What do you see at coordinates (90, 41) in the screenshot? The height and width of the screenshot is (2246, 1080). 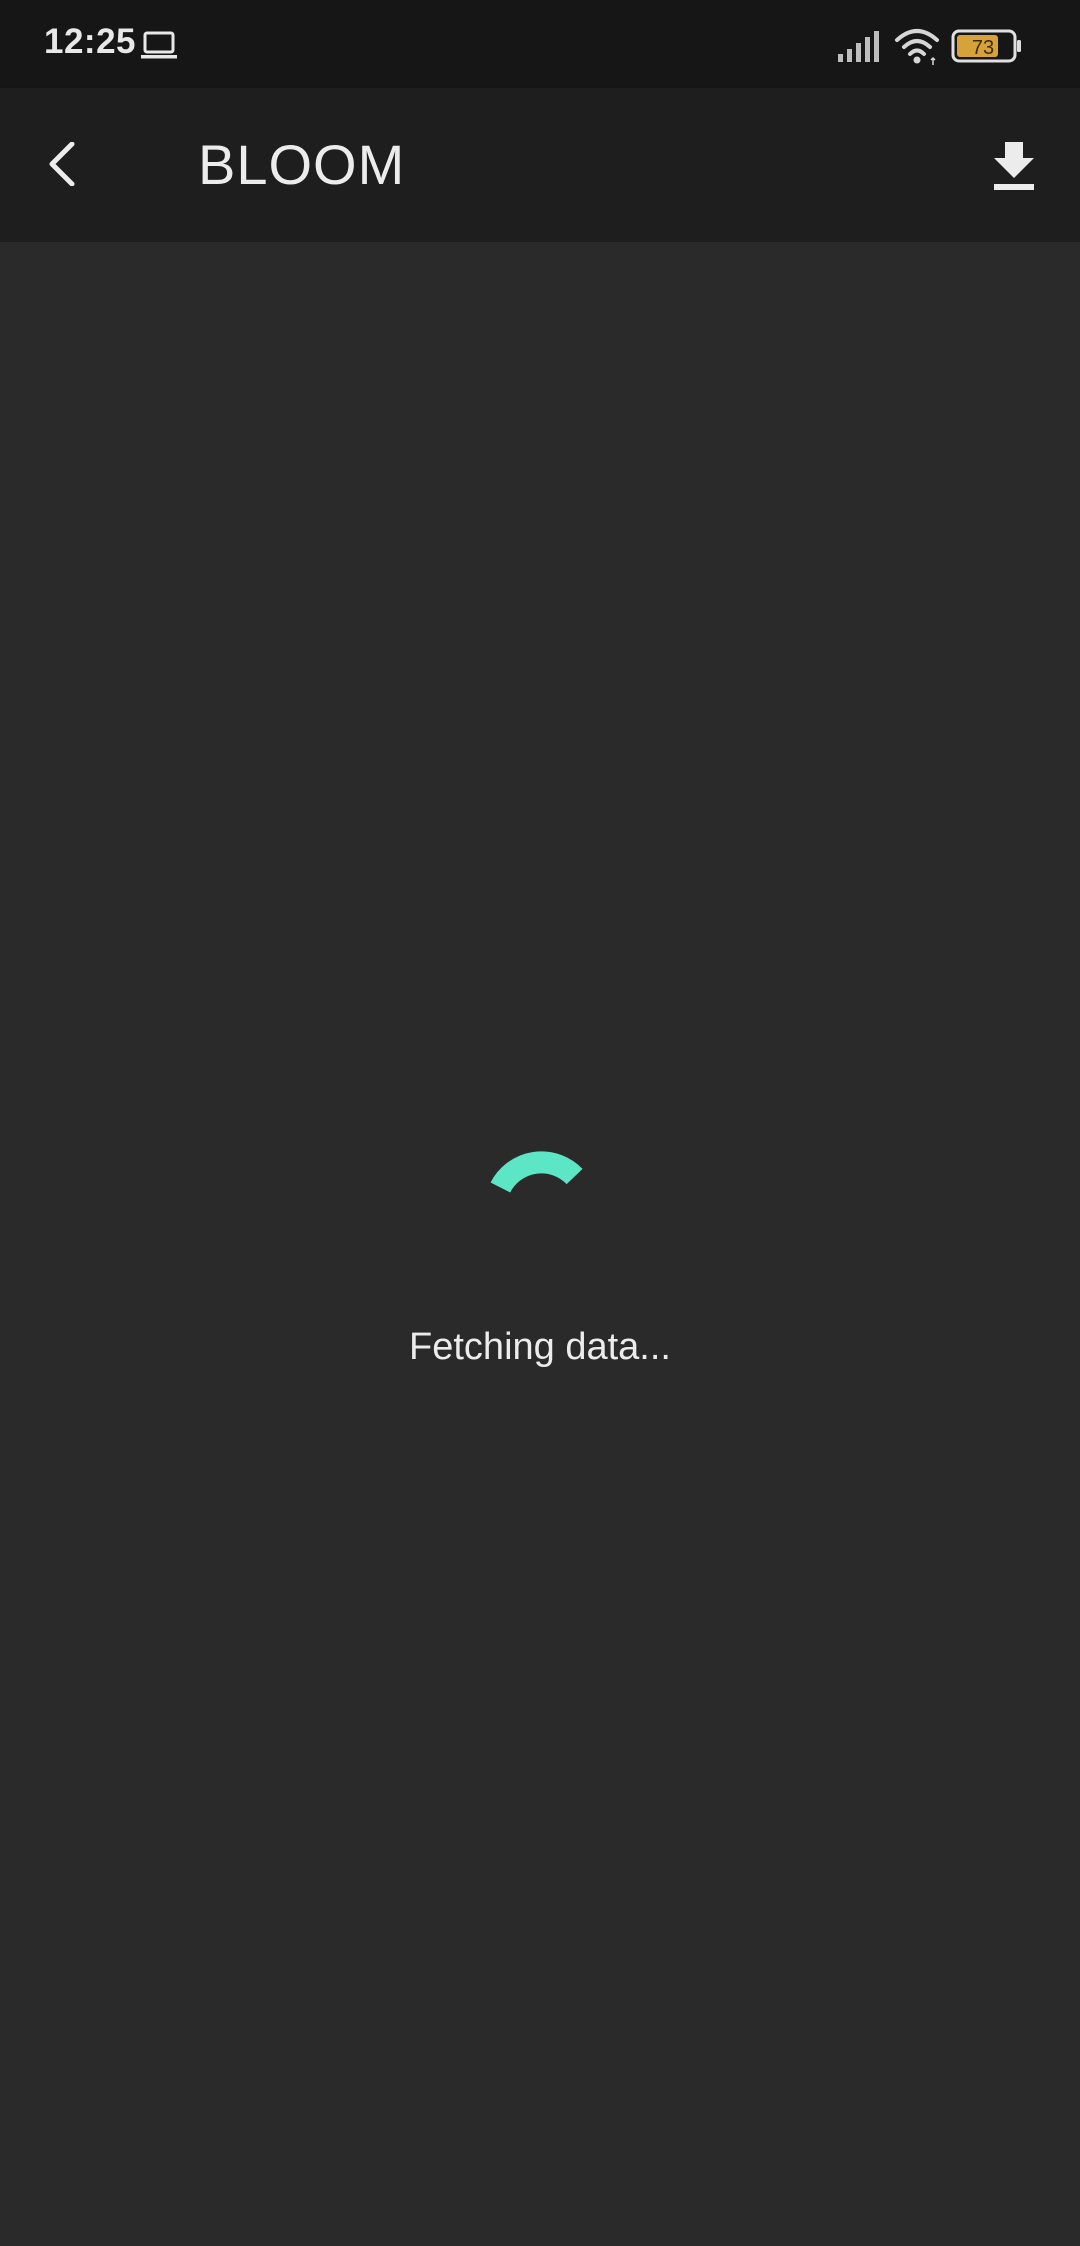 I see `status-time: 12:25` at bounding box center [90, 41].